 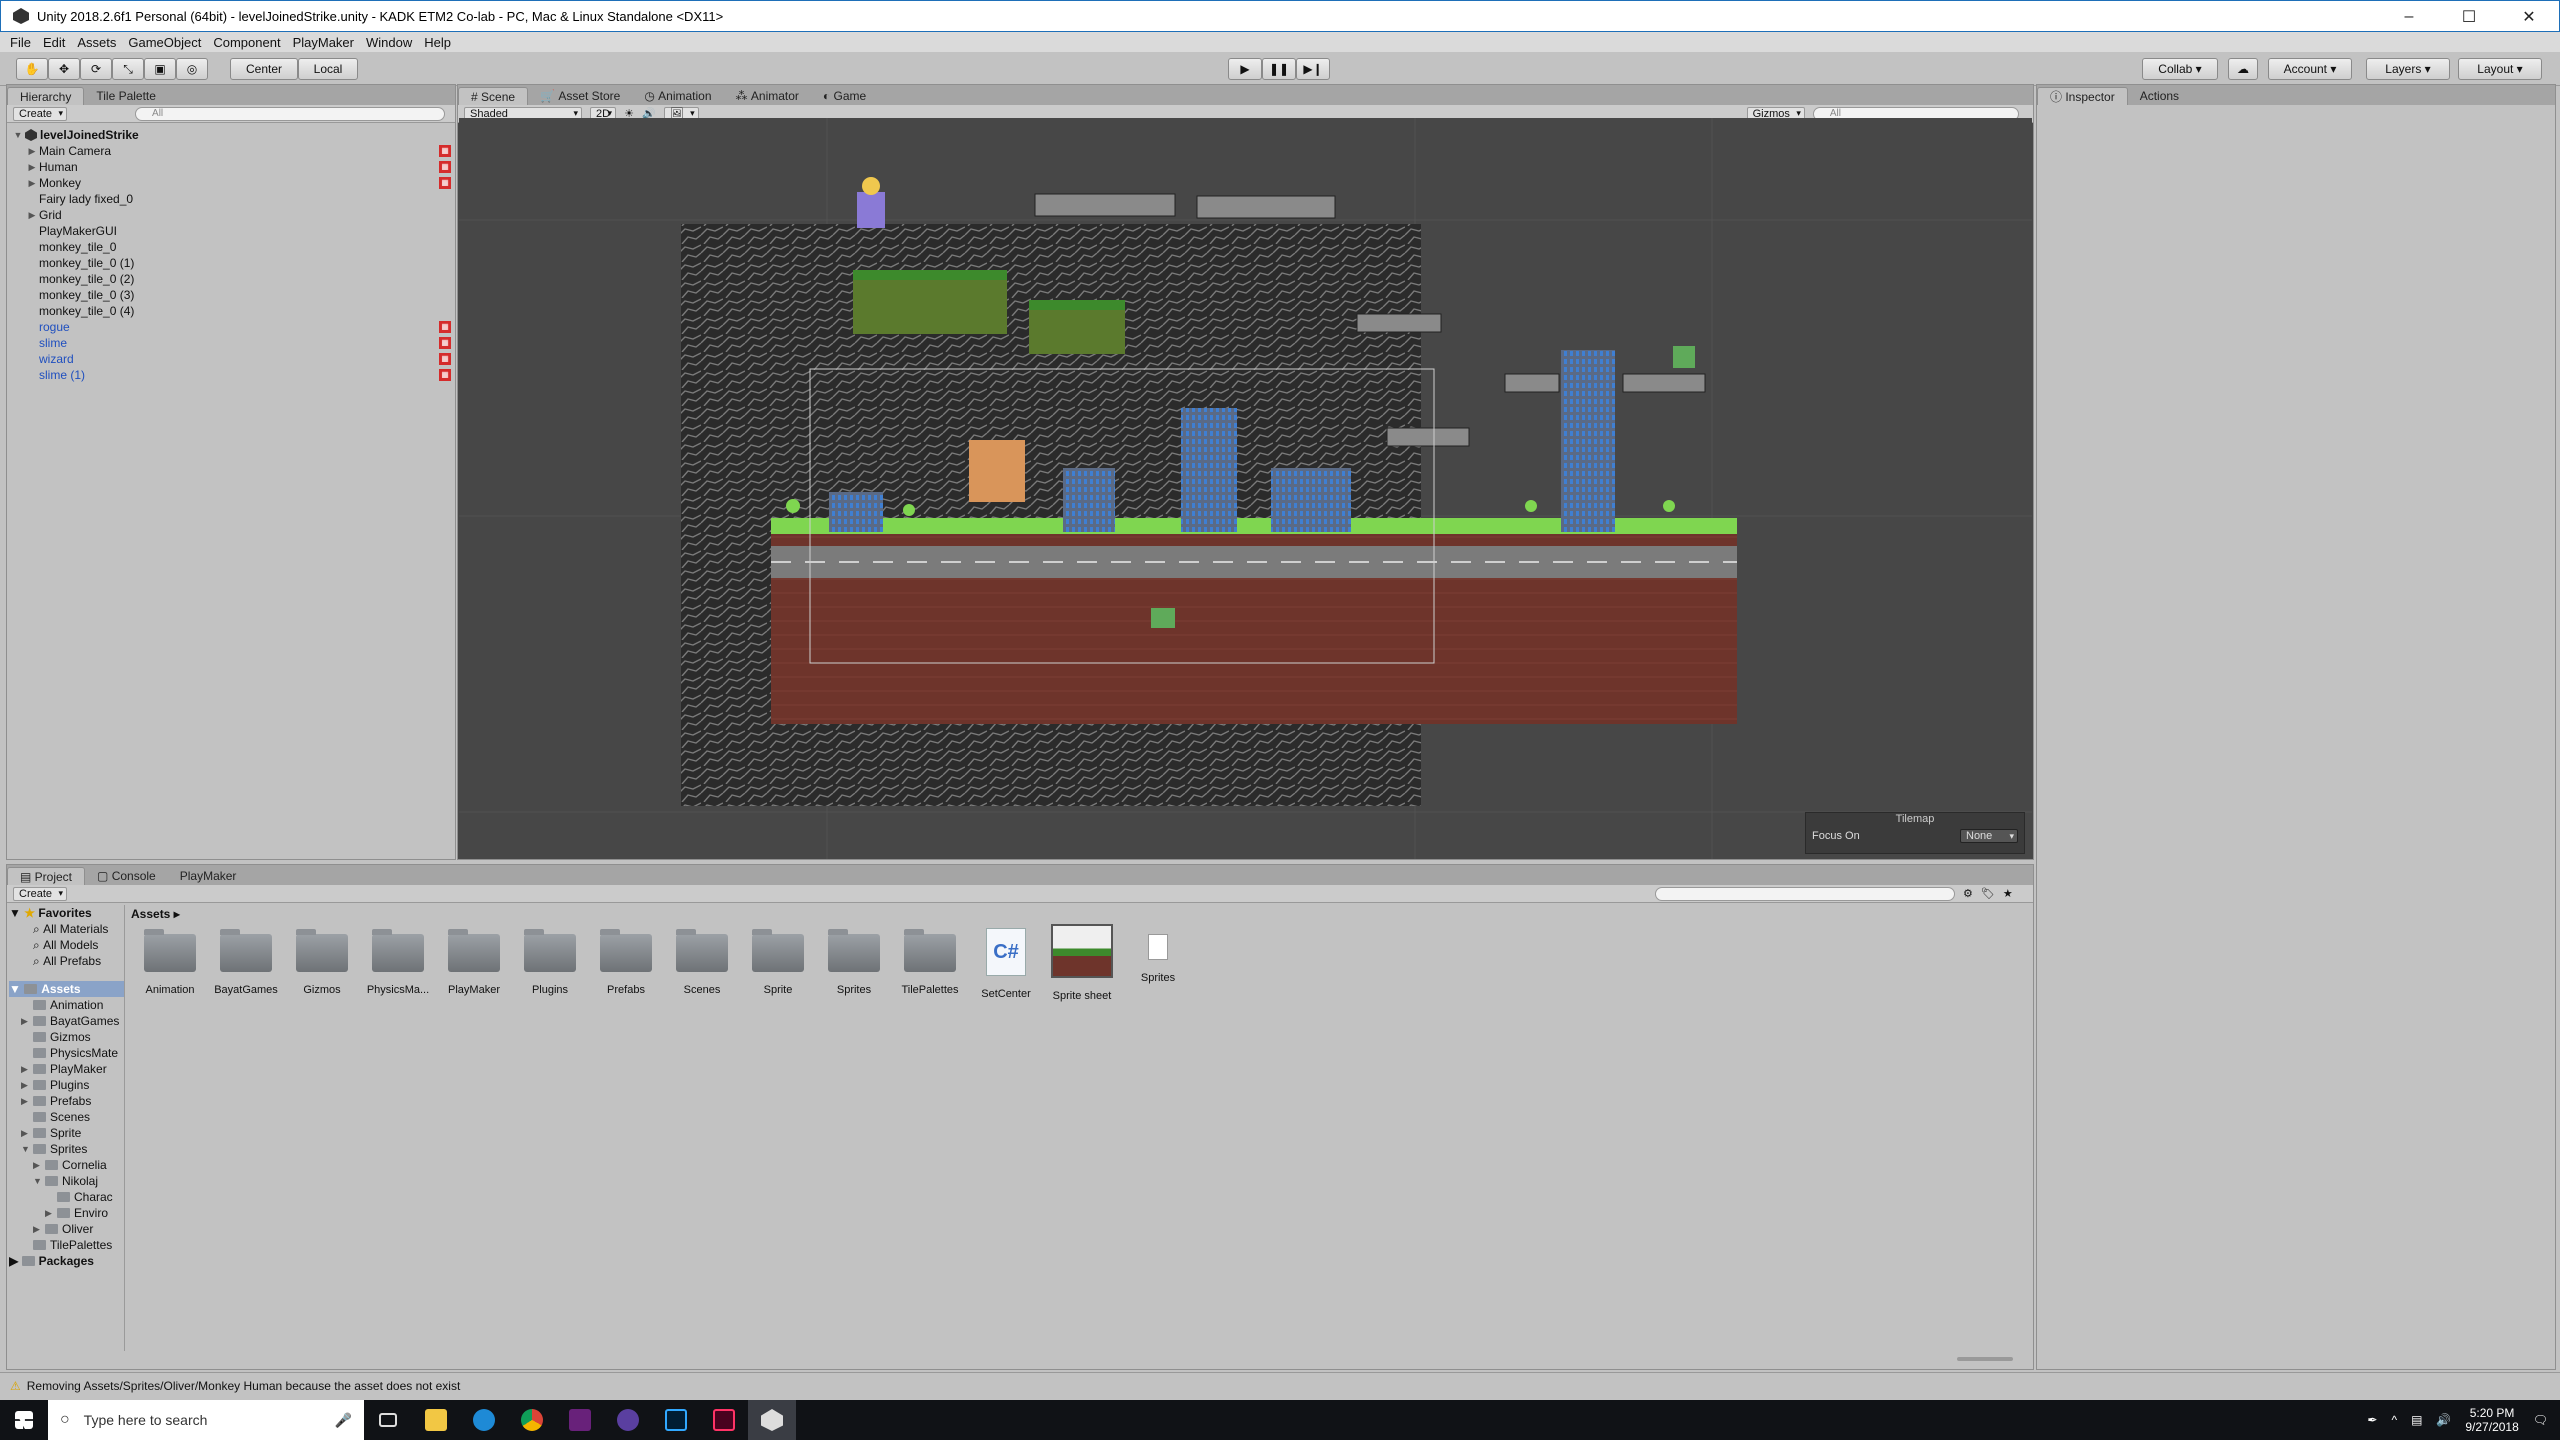 I want to click on project-tree-folder: ▶ Prefabs, so click(x=66, y=1101).